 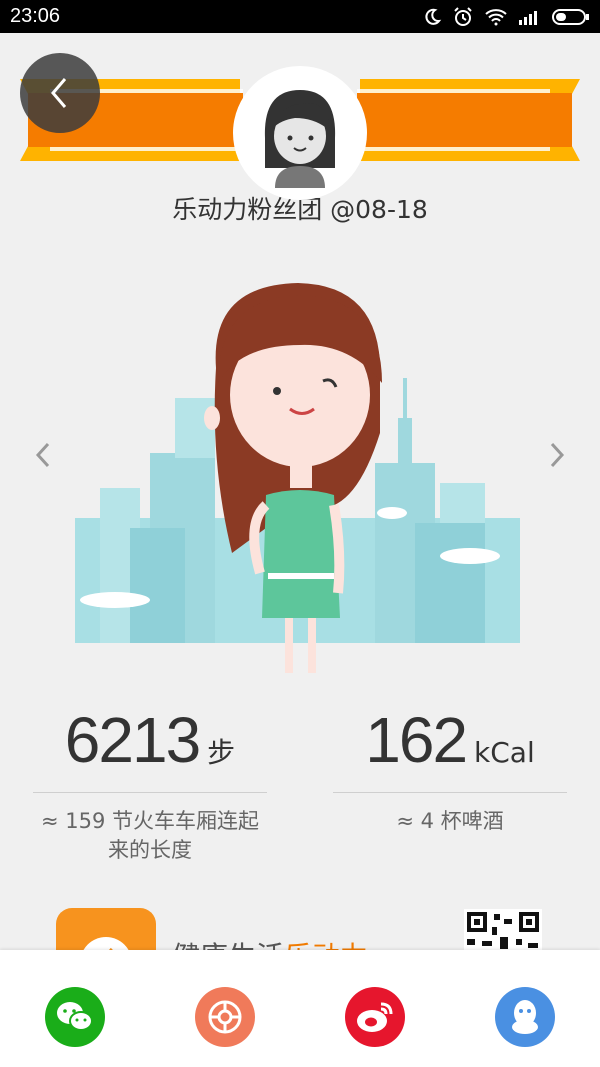 I want to click on calories-description: ≈ 4 杯啤酒, so click(x=450, y=821).